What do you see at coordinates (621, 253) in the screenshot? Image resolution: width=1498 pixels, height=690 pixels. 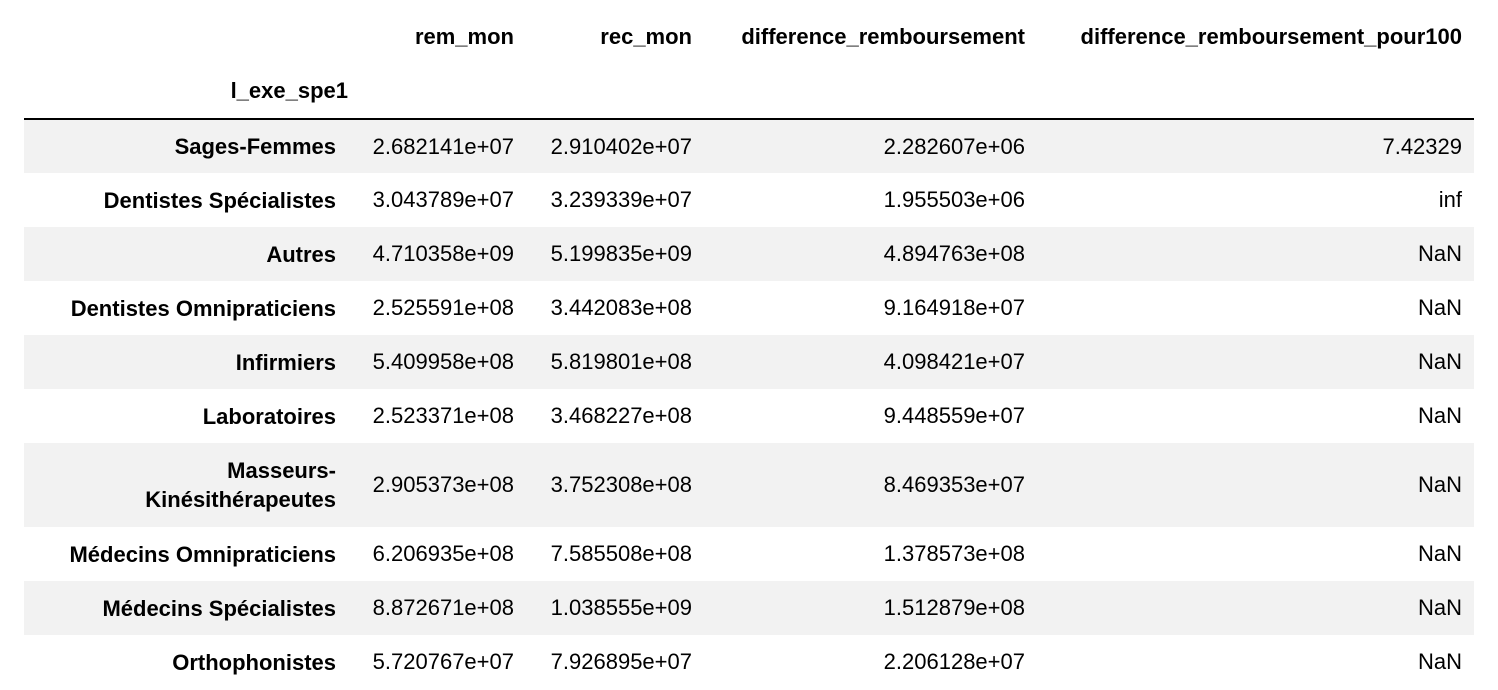 I see `cell-rec-mon: 5.199835e+09` at bounding box center [621, 253].